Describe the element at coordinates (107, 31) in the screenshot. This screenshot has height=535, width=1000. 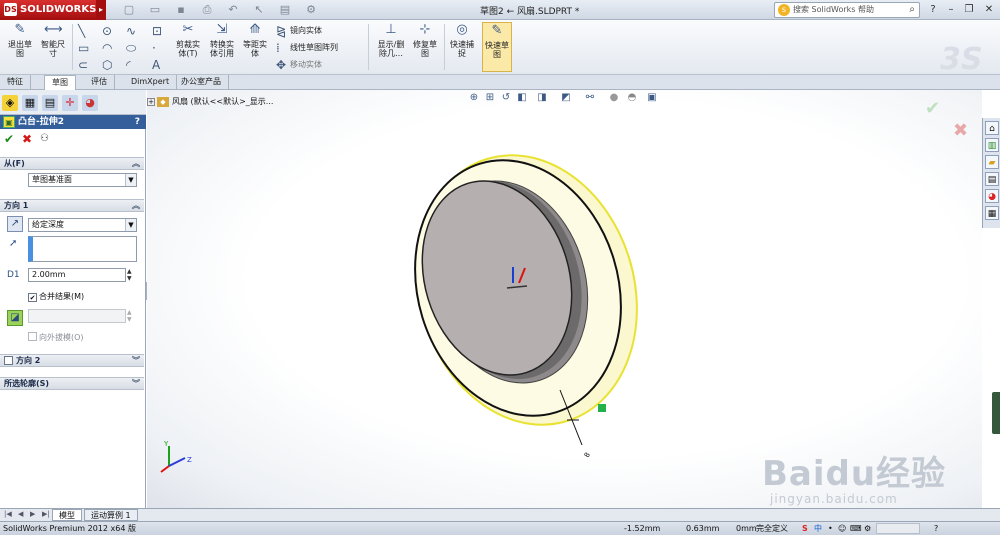
I see `circle-icon: ⊙` at that location.